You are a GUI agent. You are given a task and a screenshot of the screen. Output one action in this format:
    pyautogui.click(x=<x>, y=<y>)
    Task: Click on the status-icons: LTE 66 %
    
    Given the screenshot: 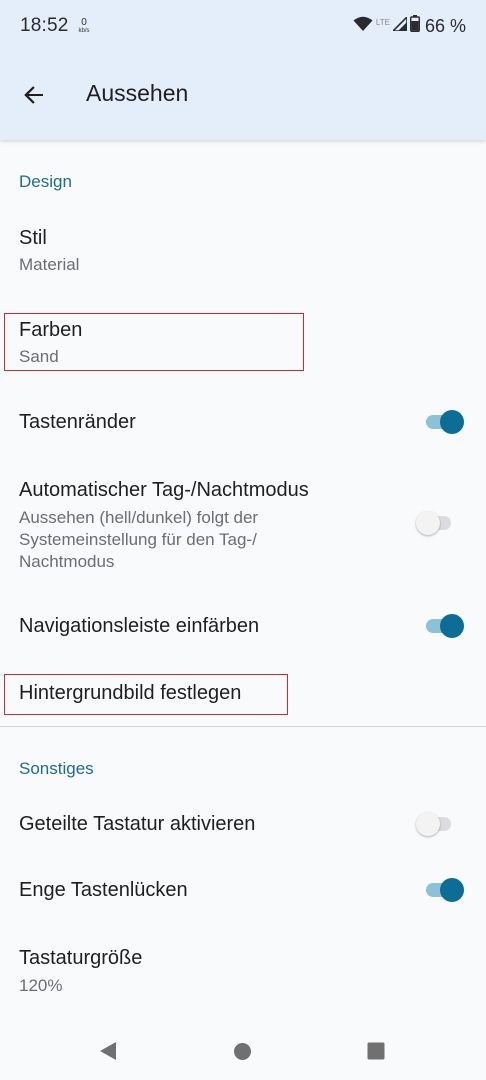 What is the action you would take?
    pyautogui.click(x=409, y=25)
    